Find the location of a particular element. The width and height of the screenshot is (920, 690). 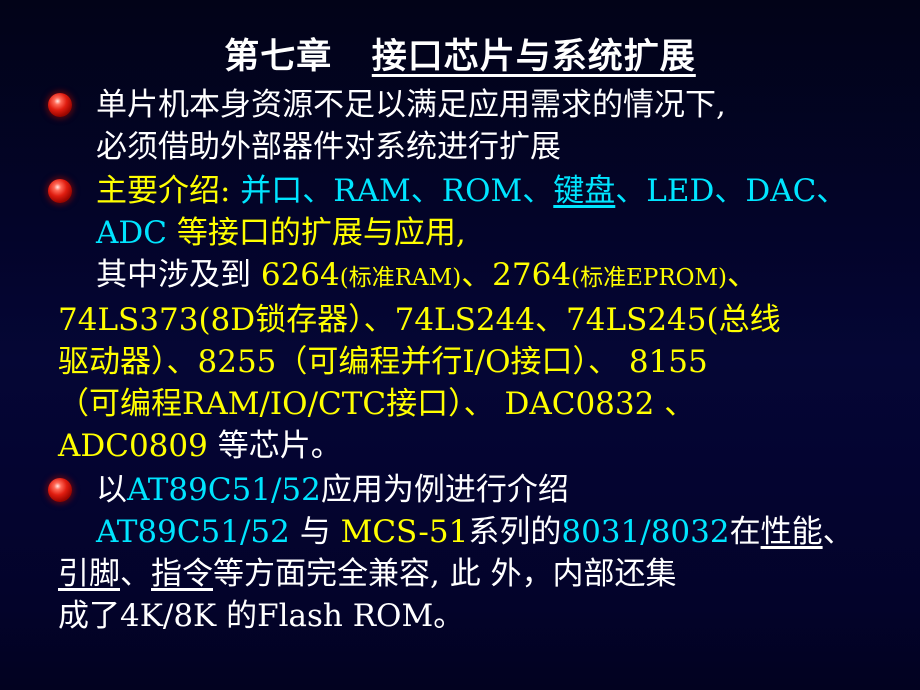

text-run: 等接口的扩展与应用, is located at coordinates (316, 233).